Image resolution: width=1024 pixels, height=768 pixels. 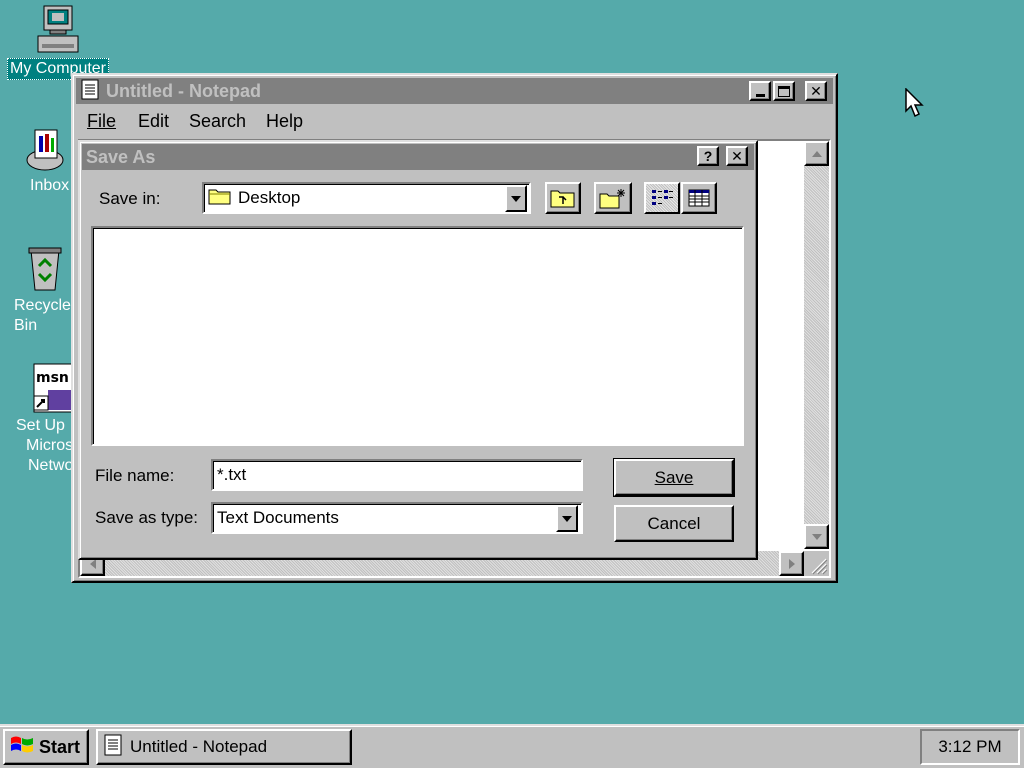 I want to click on save-button: Save, so click(x=674, y=477).